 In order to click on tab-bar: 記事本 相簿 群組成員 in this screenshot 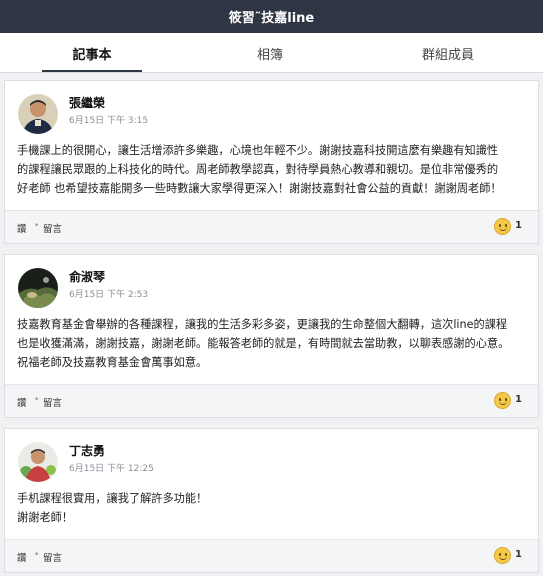, I will do `click(271, 53)`.